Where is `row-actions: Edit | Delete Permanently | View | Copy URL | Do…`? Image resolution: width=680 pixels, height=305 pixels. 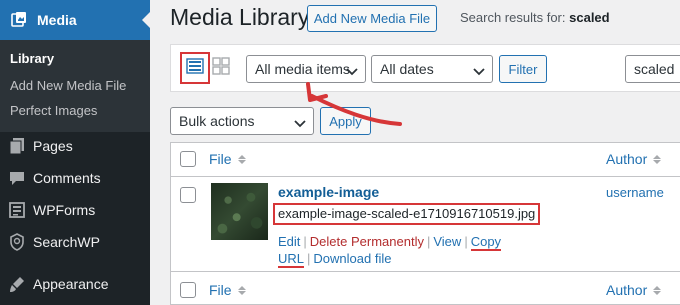 row-actions: Edit | Delete Permanently | View | Copy URL | Do… is located at coordinates (433, 250).